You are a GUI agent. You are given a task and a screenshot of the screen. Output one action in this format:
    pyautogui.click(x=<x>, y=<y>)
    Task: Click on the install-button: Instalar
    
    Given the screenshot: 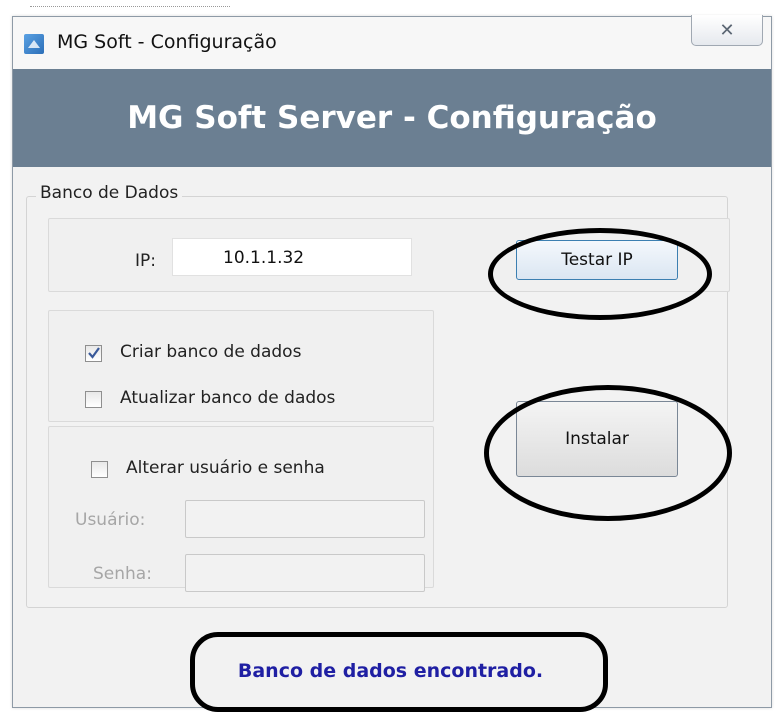 What is the action you would take?
    pyautogui.click(x=597, y=439)
    